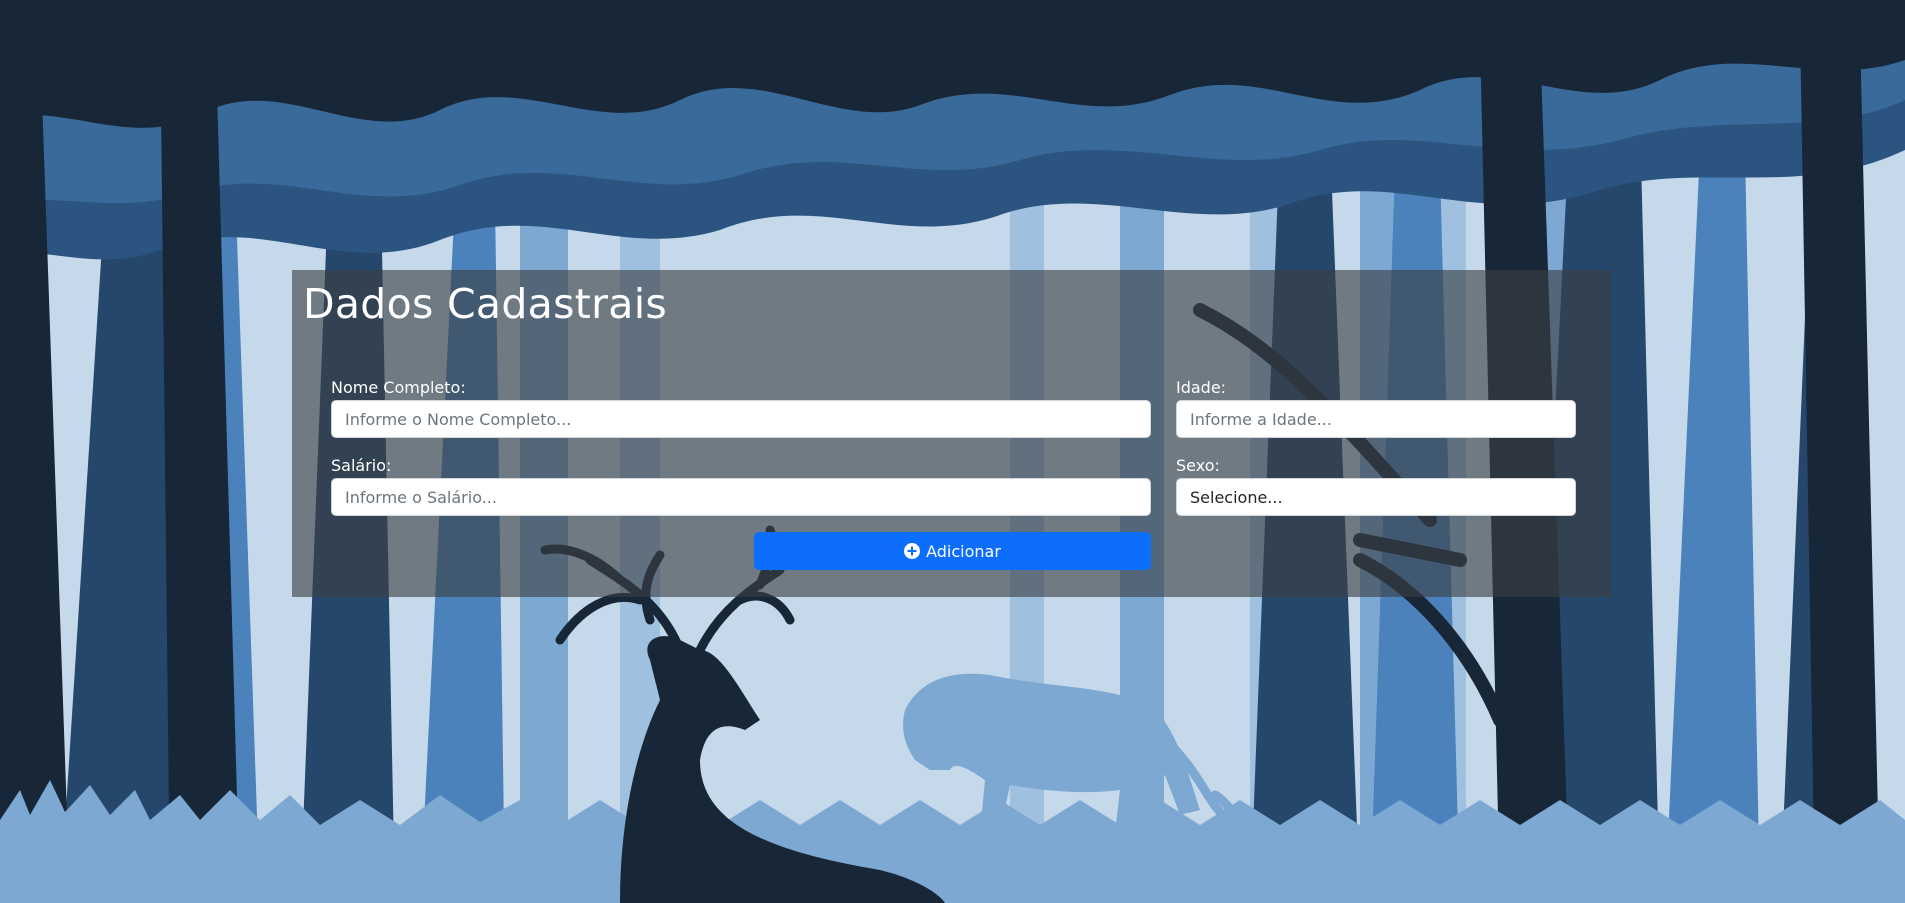  Describe the element at coordinates (1198, 465) in the screenshot. I see `sex-label: Sexo:` at that location.